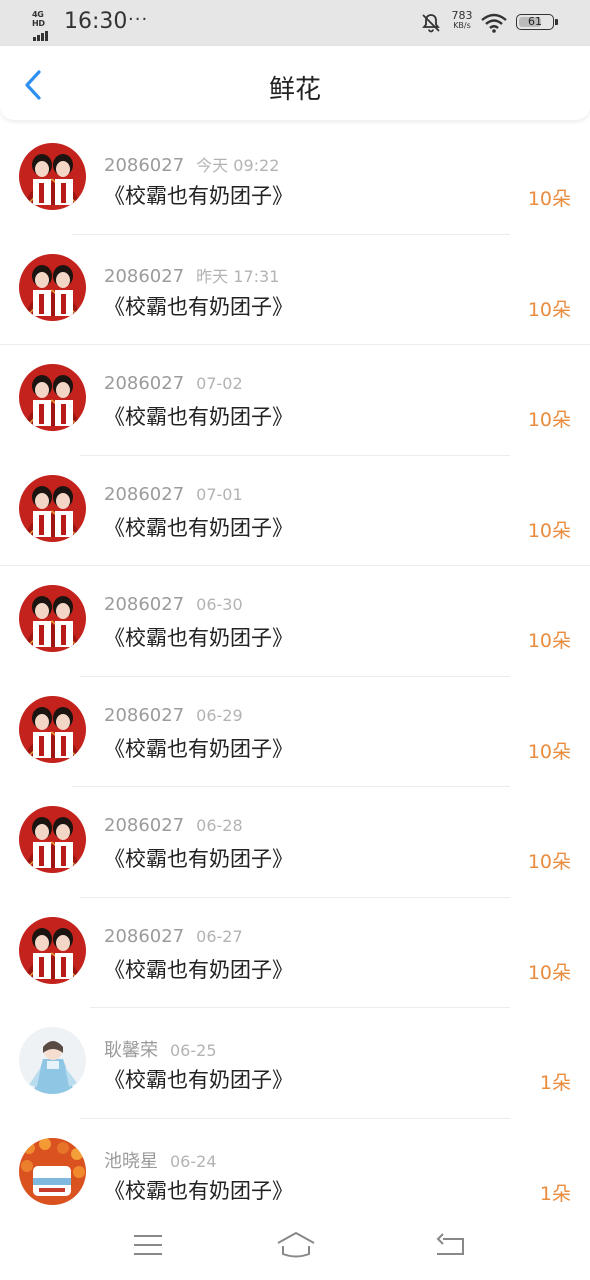 This screenshot has width=590, height=1280. Describe the element at coordinates (295, 23) in the screenshot. I see `status-bar: 4G HD 16:30 ··· 783 KB/s 61` at that location.